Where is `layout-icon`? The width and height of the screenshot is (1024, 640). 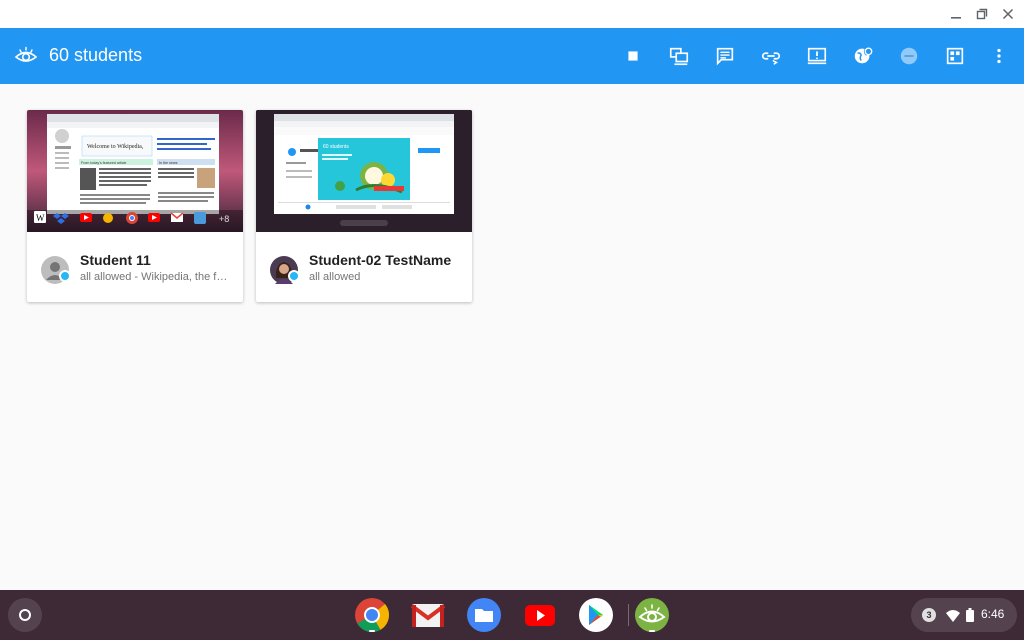
layout-icon is located at coordinates (955, 56).